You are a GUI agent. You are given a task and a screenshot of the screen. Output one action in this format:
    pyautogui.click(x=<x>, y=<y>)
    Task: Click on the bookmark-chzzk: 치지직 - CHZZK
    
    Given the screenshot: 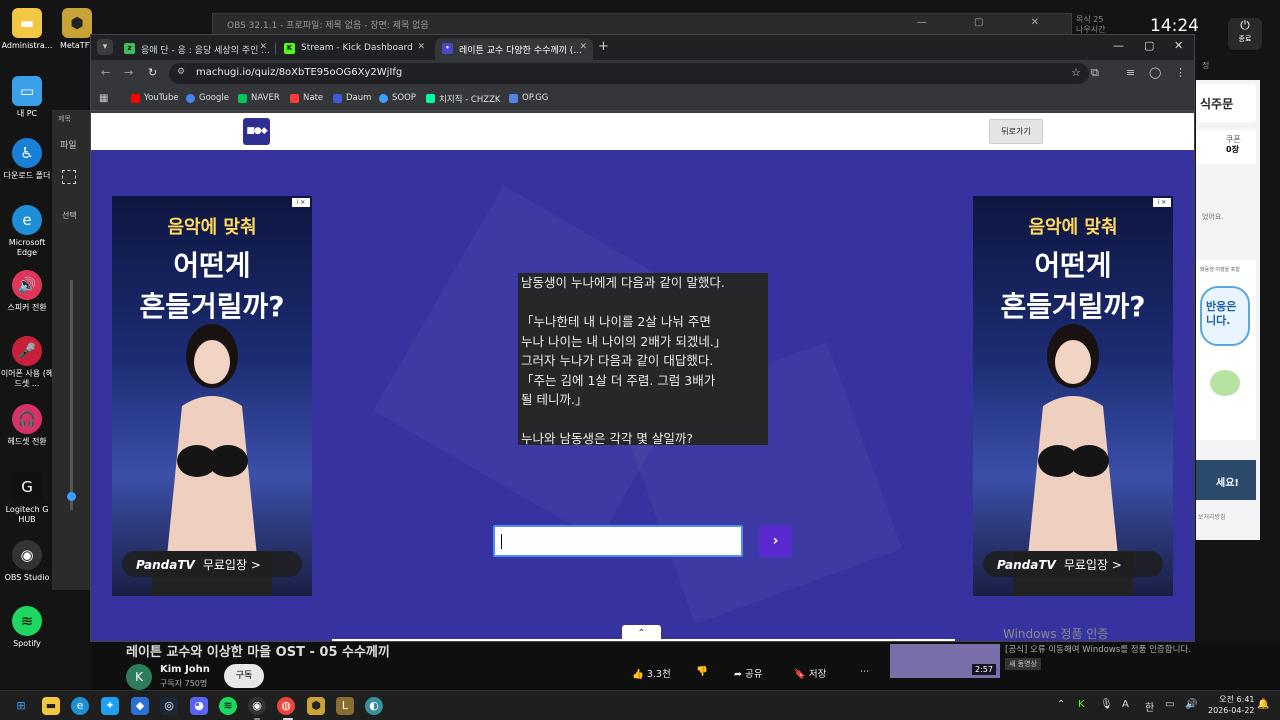 What is the action you would take?
    pyautogui.click(x=463, y=99)
    